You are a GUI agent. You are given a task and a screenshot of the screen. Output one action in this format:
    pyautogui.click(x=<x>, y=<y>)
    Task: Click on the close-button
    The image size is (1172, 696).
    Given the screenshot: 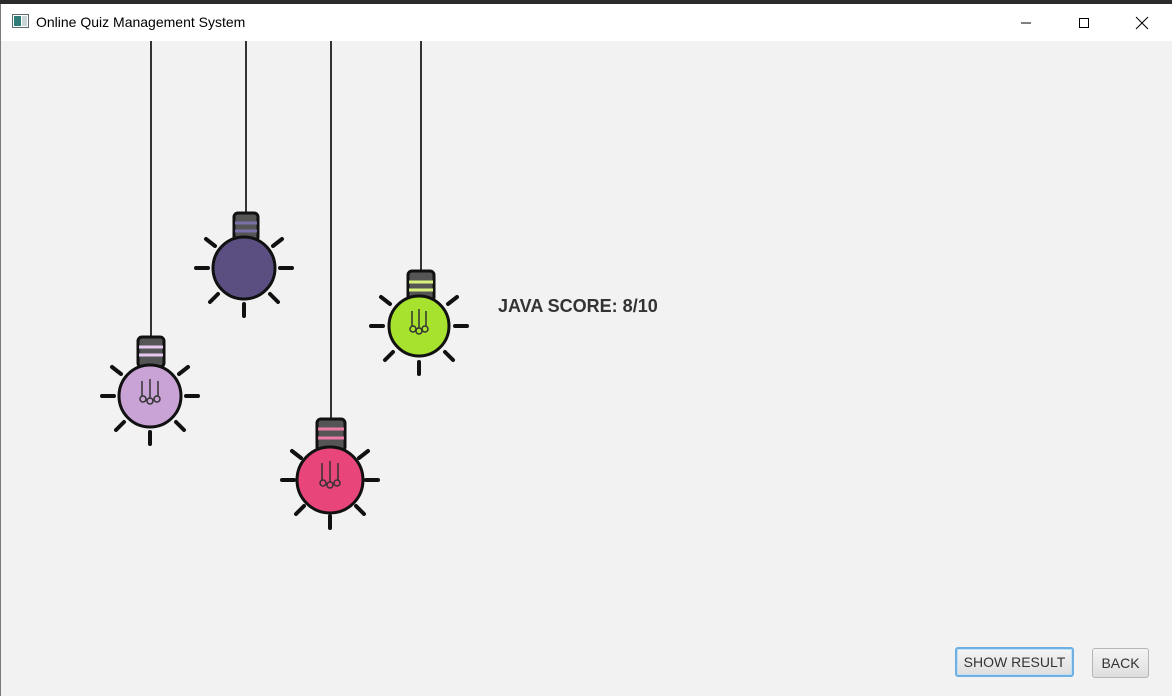 What is the action you would take?
    pyautogui.click(x=1142, y=22)
    